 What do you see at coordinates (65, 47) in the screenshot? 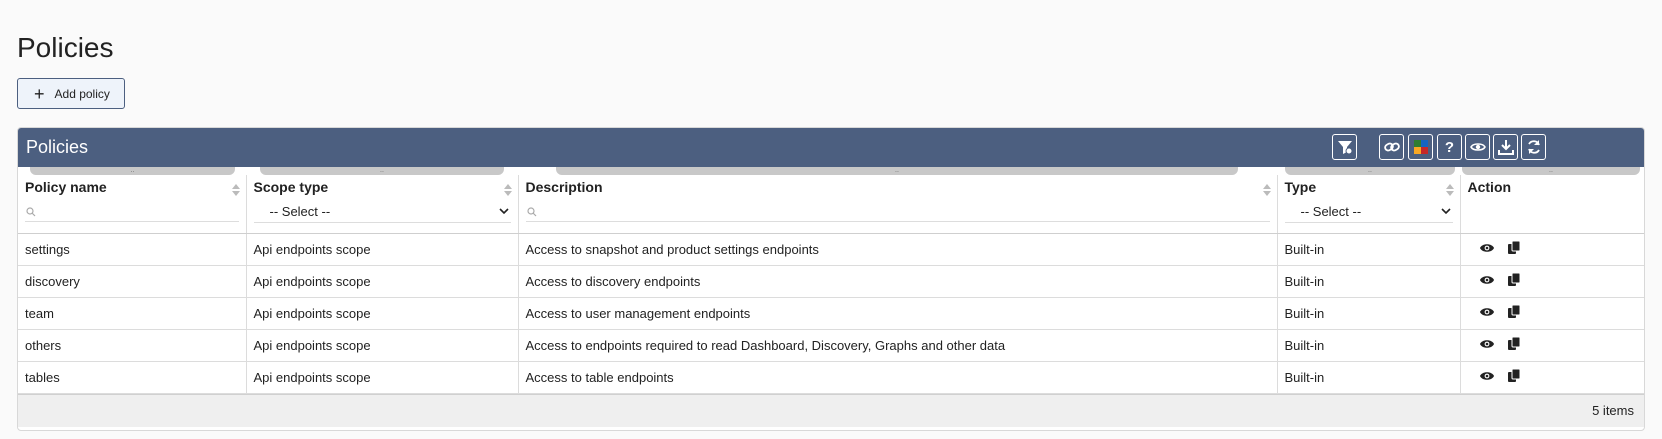
I see `page-title: Policies` at bounding box center [65, 47].